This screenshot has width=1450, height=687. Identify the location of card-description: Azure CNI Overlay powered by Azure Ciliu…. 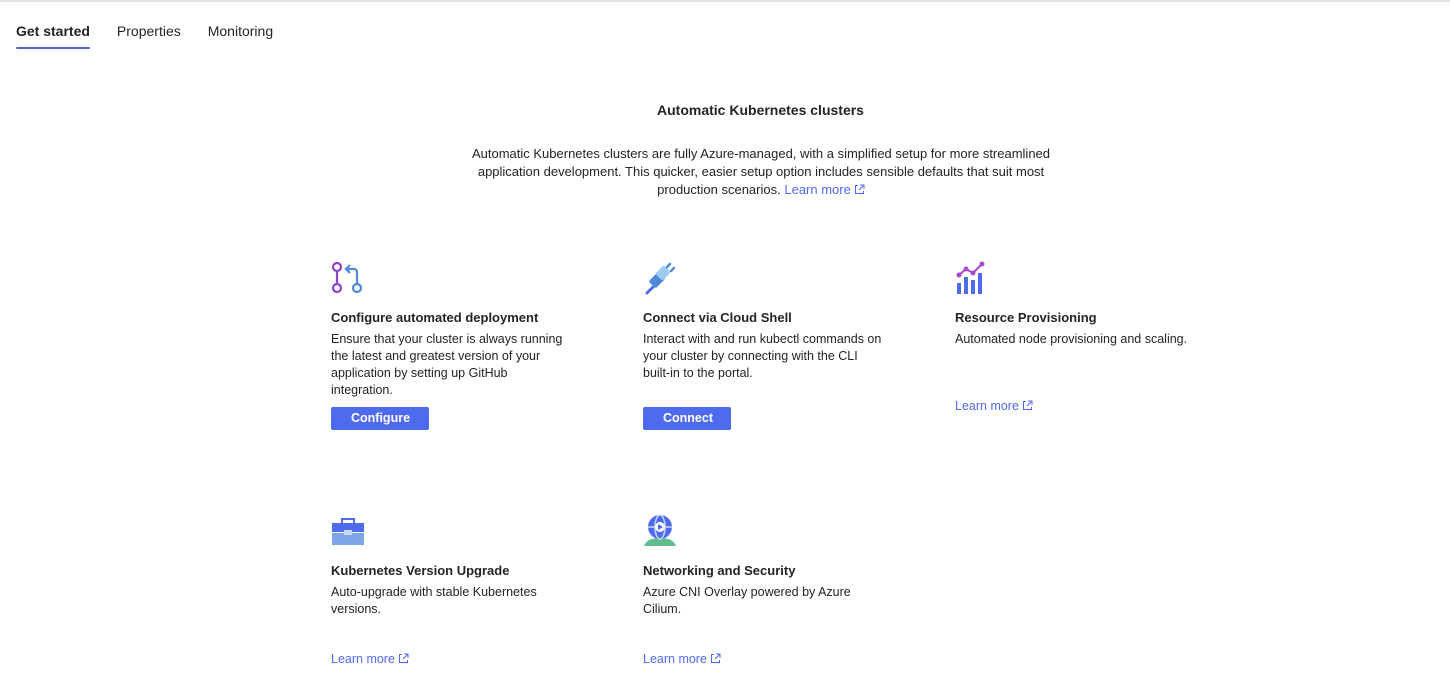
(747, 600).